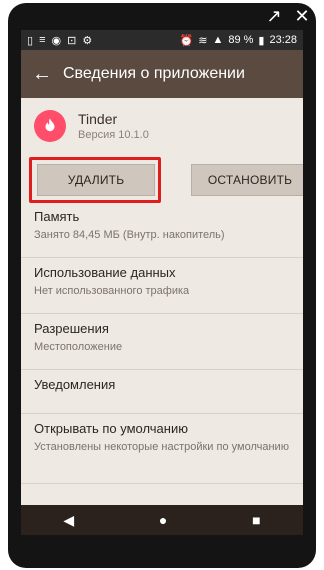 The image size is (324, 570). Describe the element at coordinates (42, 40) in the screenshot. I see `vibration-icon: ≡` at that location.